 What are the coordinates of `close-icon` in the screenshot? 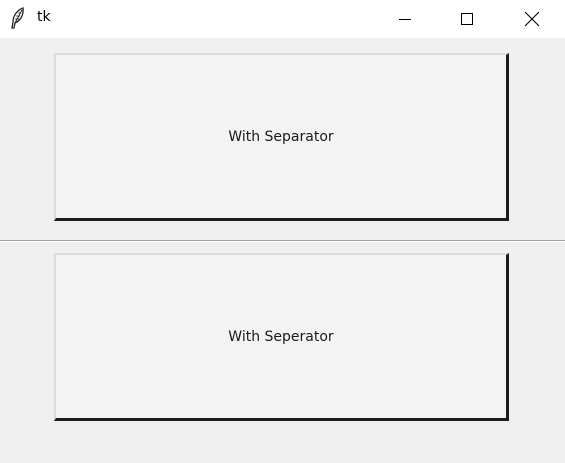 It's located at (532, 19).